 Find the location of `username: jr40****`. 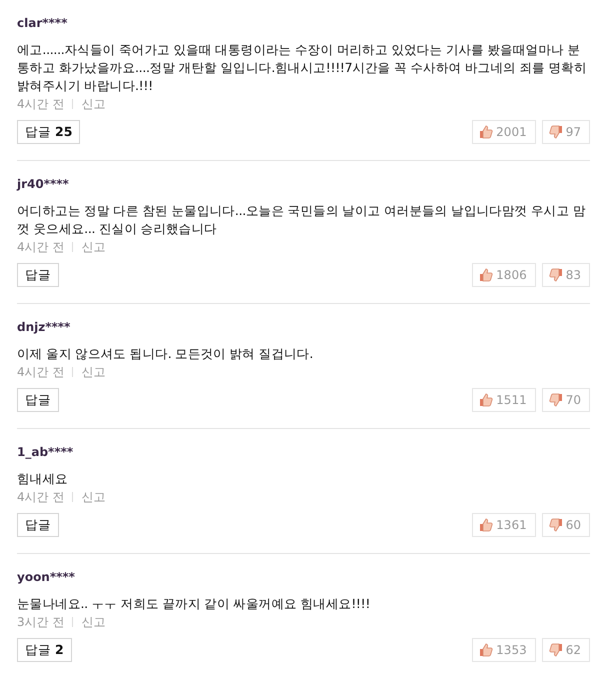

username: jr40**** is located at coordinates (43, 184).